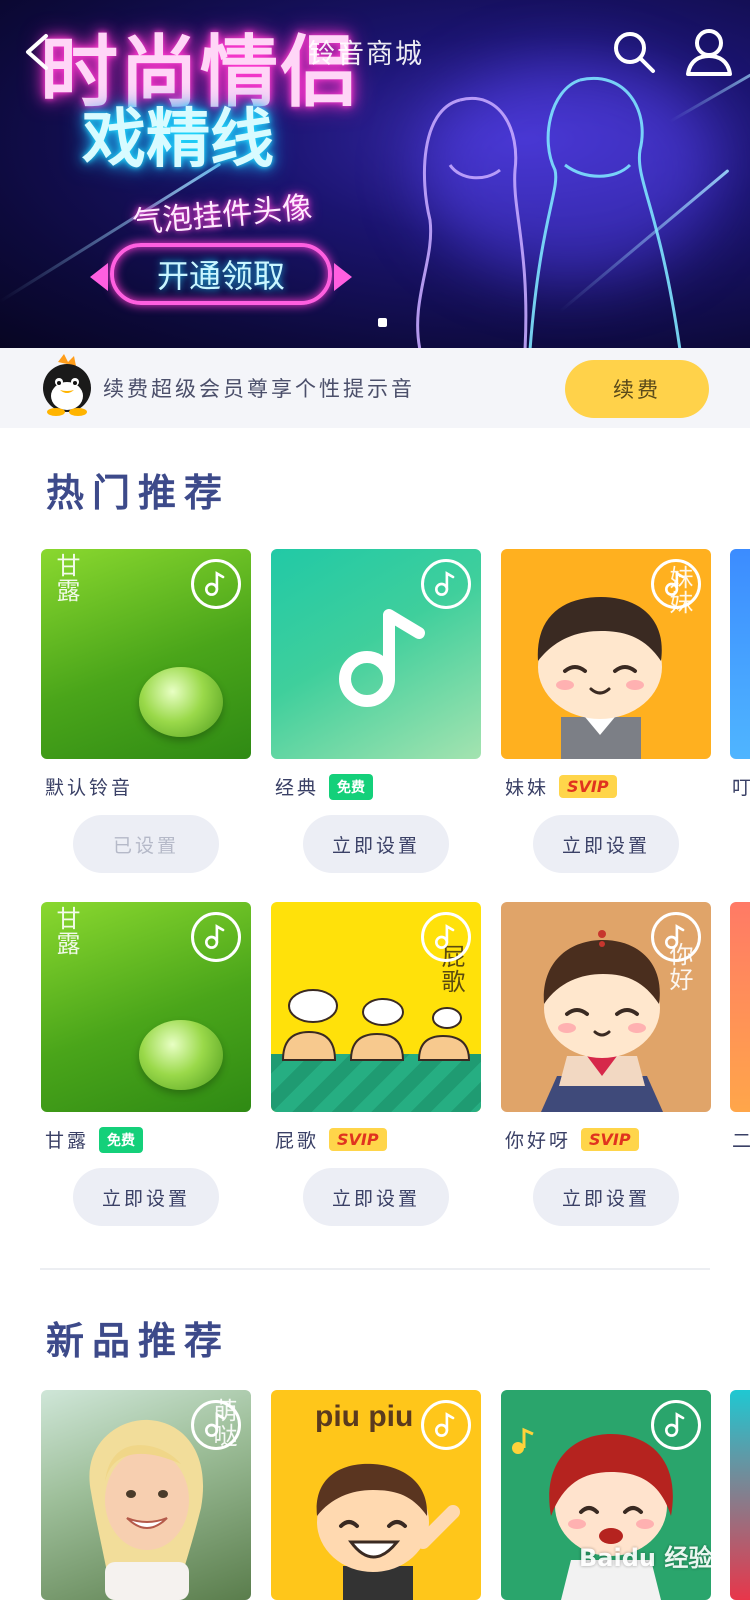 This screenshot has width=750, height=1600. What do you see at coordinates (94, 1139) in the screenshot?
I see `ringtone-name: 甘露 免费` at bounding box center [94, 1139].